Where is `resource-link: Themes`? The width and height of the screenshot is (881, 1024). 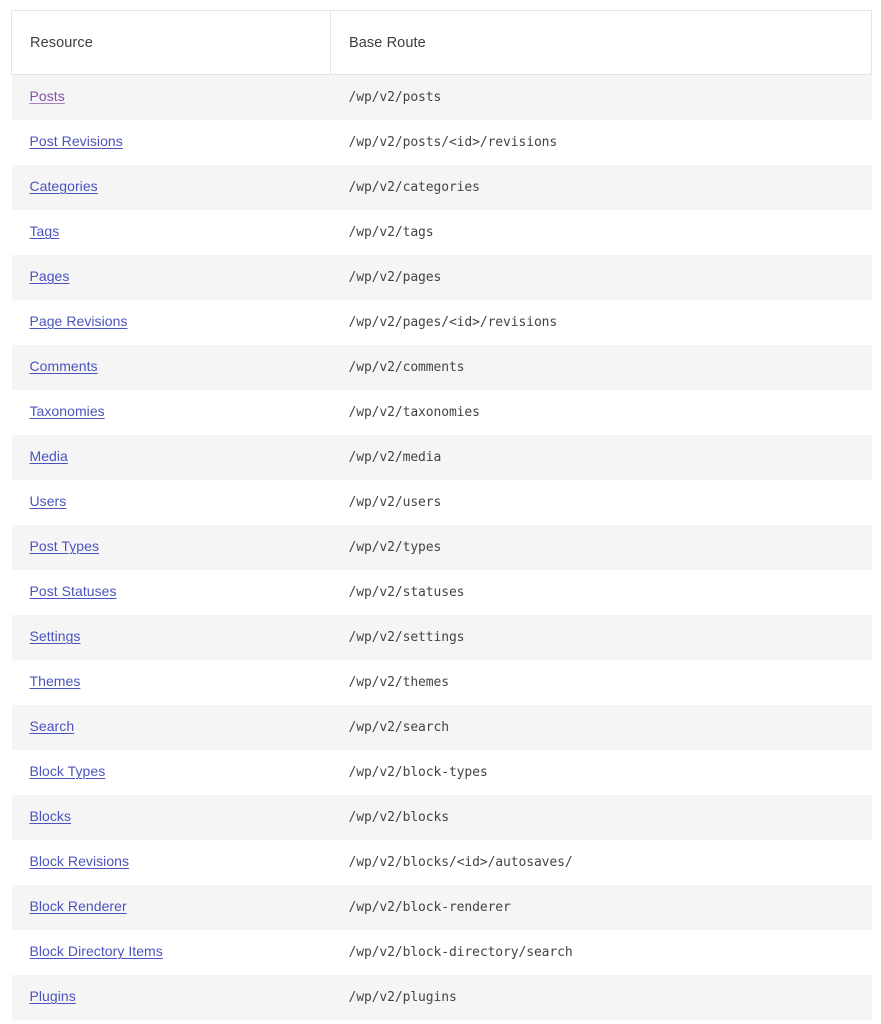
resource-link: Themes is located at coordinates (55, 681).